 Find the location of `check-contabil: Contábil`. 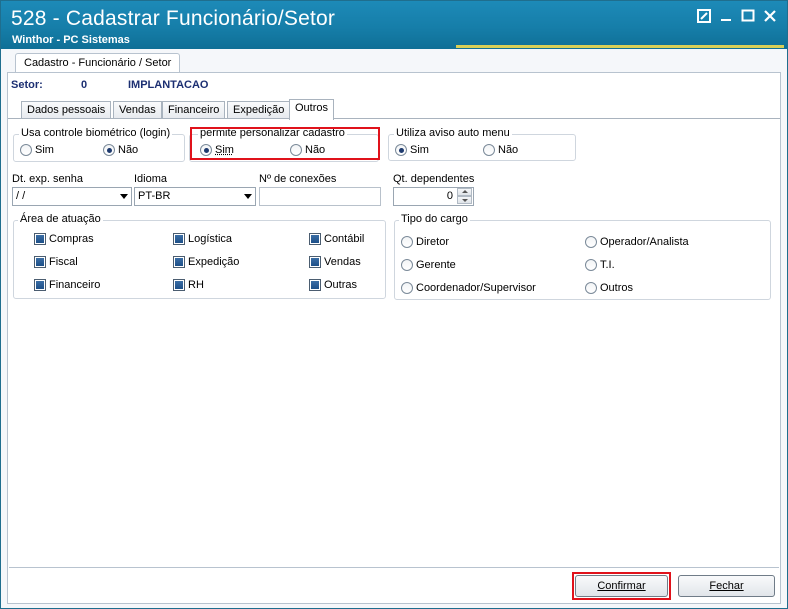

check-contabil: Contábil is located at coordinates (336, 239).